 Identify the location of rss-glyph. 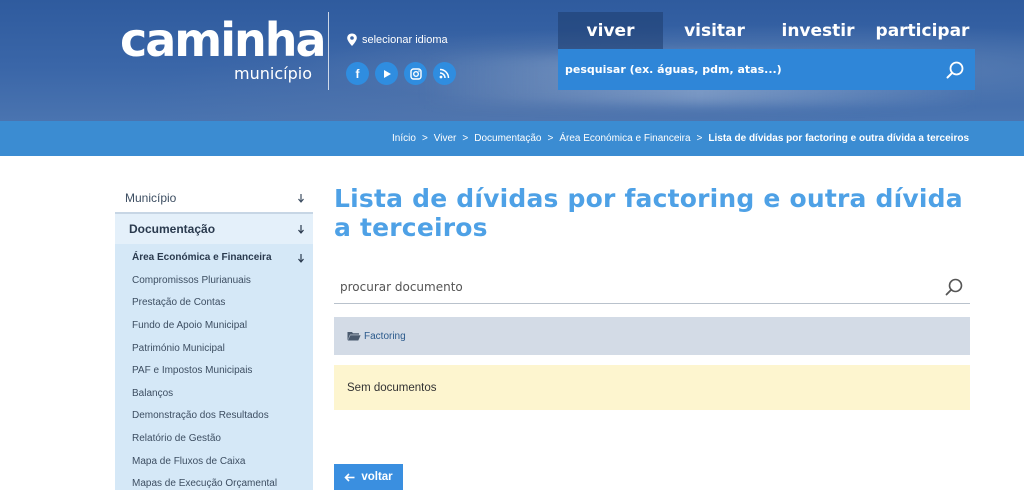
(444, 73).